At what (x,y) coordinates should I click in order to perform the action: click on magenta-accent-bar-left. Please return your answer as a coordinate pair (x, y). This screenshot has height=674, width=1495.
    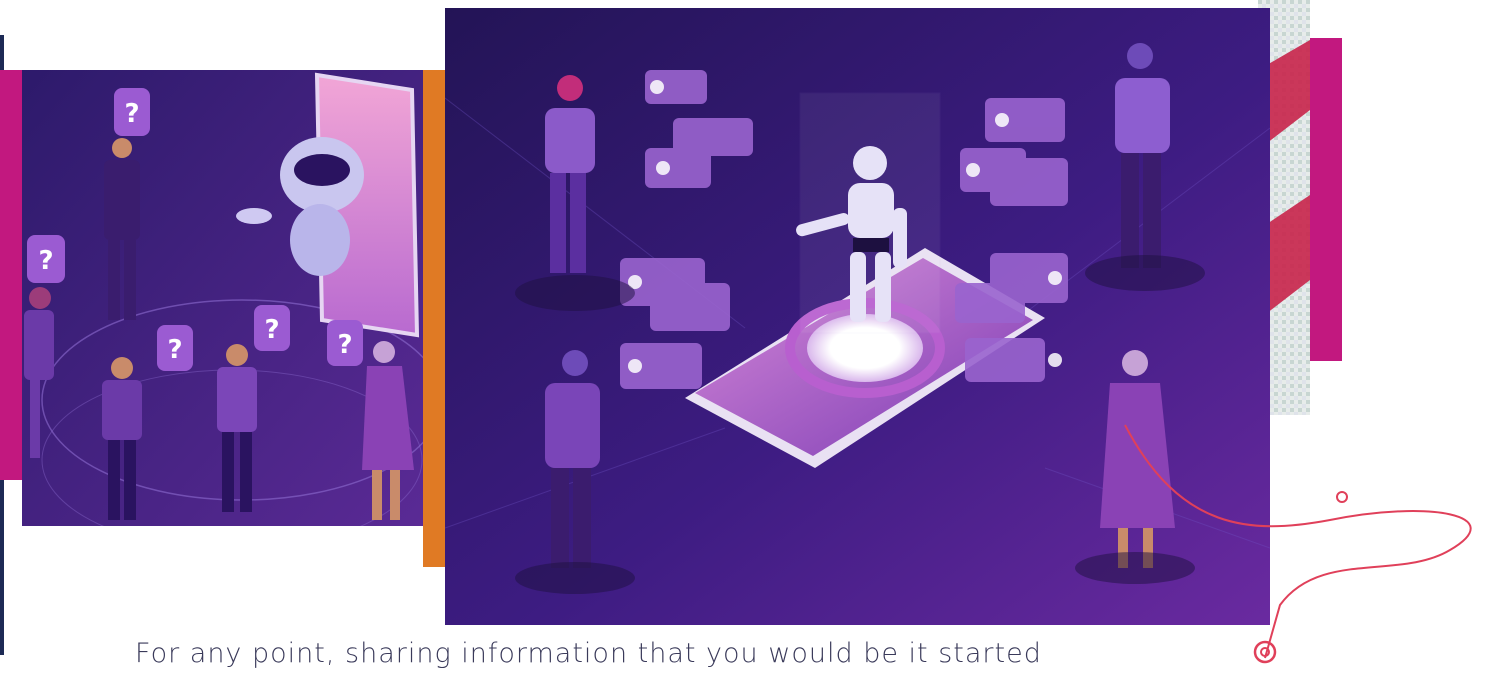
    Looking at the image, I should click on (11, 275).